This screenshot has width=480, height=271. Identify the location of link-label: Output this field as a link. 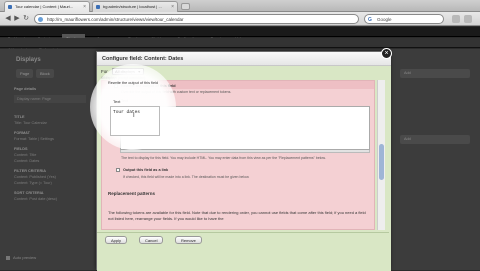
(146, 170).